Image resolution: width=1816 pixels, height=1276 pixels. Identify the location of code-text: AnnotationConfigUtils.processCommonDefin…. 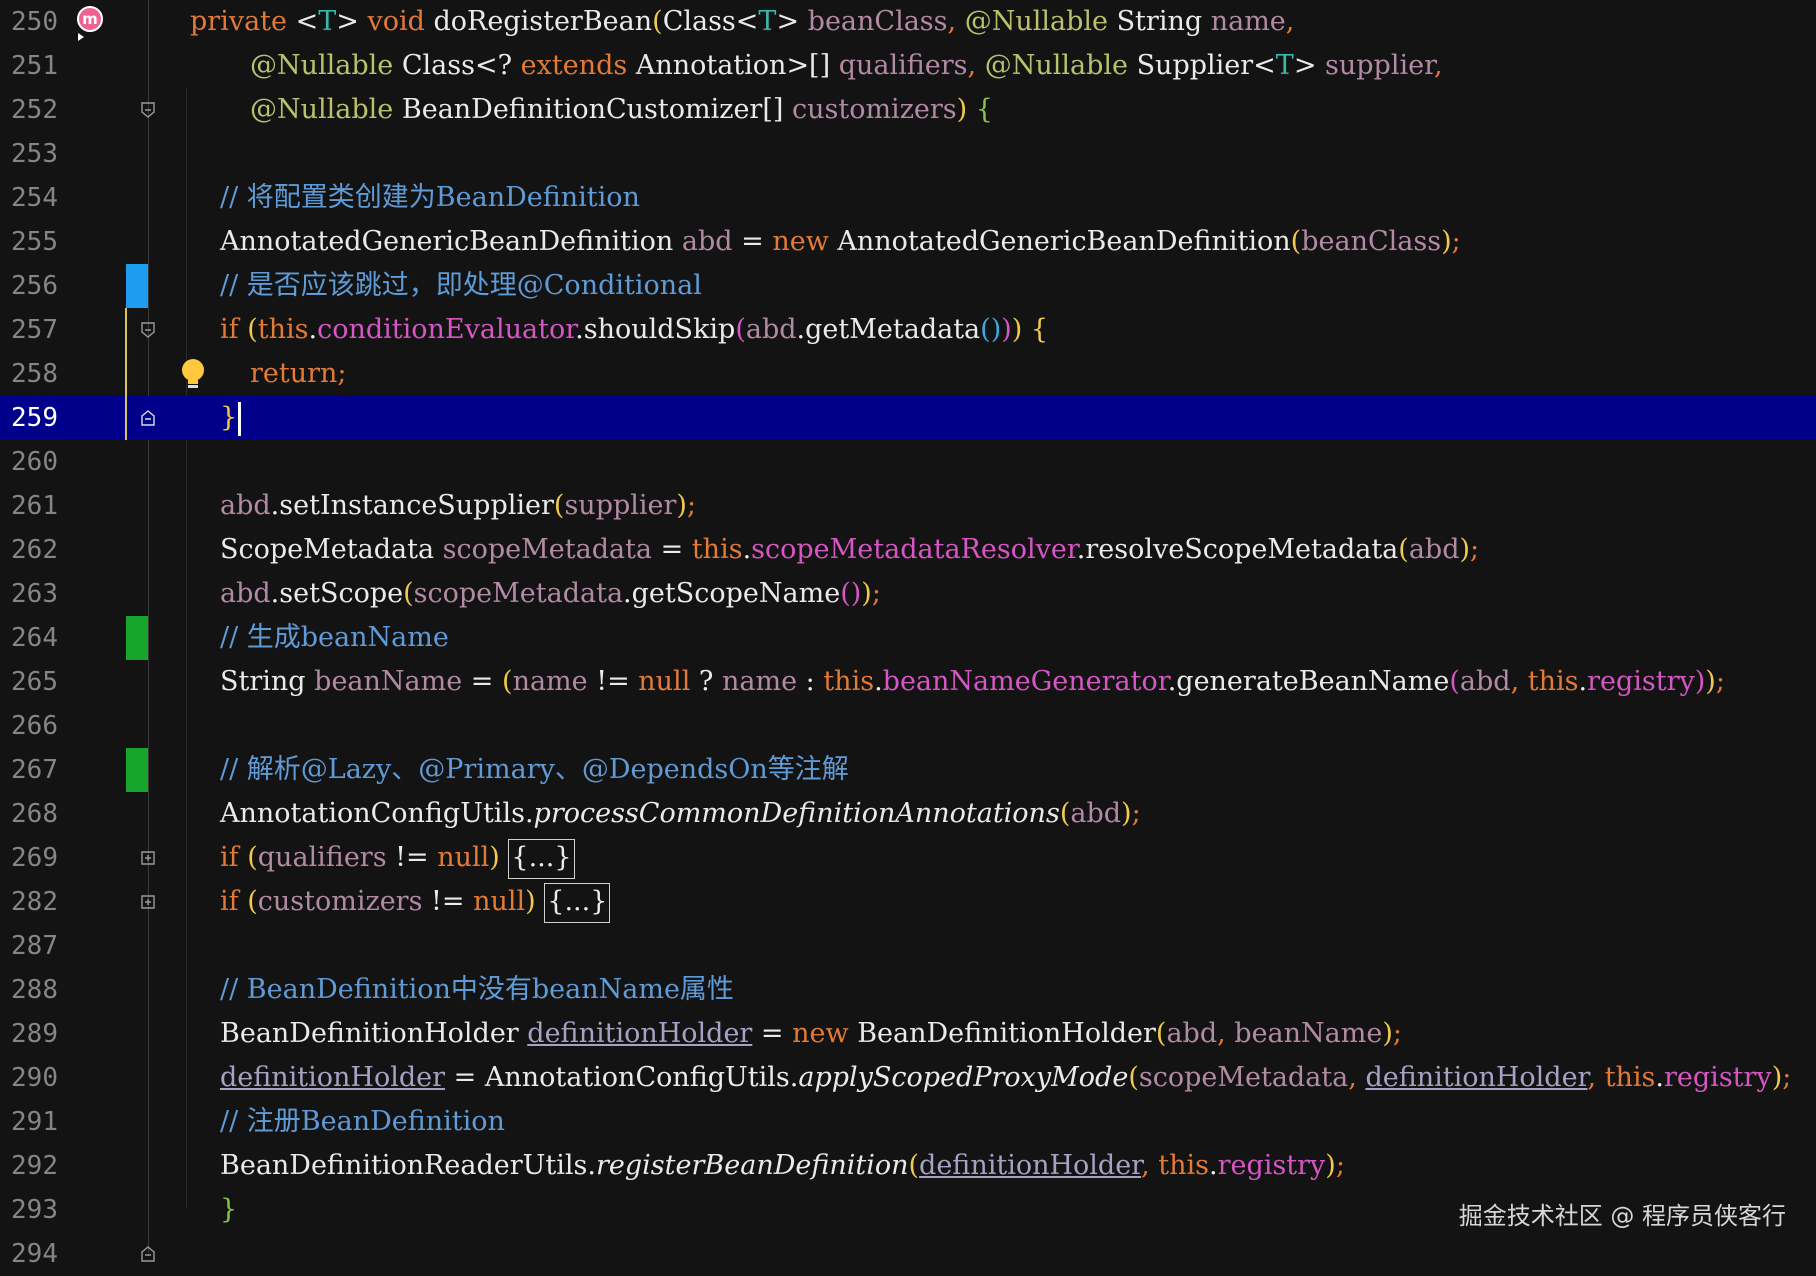
(680, 814).